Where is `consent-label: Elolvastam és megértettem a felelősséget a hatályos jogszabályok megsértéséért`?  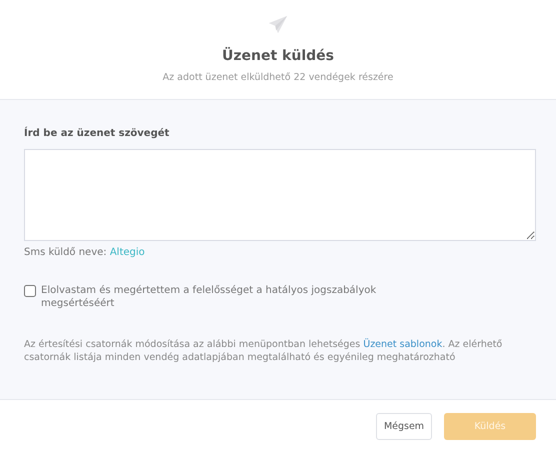
consent-label: Elolvastam és megértettem a felelősséget a hatályos jogszabályok megsértéséért is located at coordinates (209, 297).